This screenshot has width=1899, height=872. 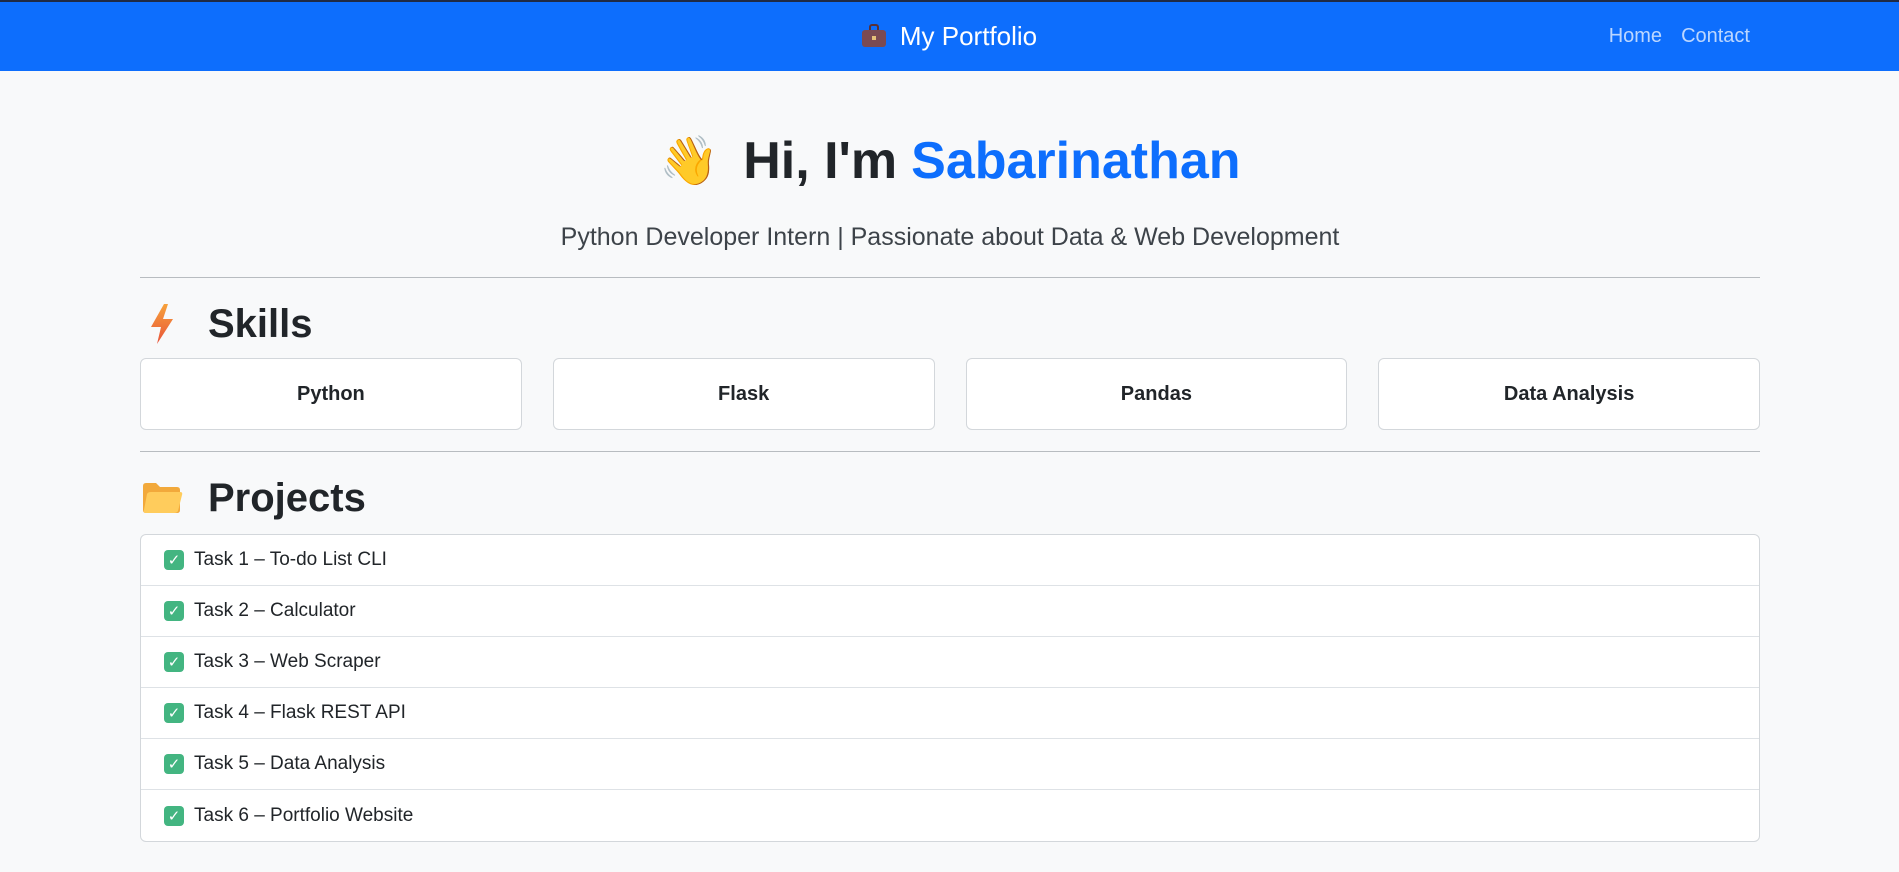 What do you see at coordinates (287, 661) in the screenshot?
I see `project-label: Task 3 – Web Scraper` at bounding box center [287, 661].